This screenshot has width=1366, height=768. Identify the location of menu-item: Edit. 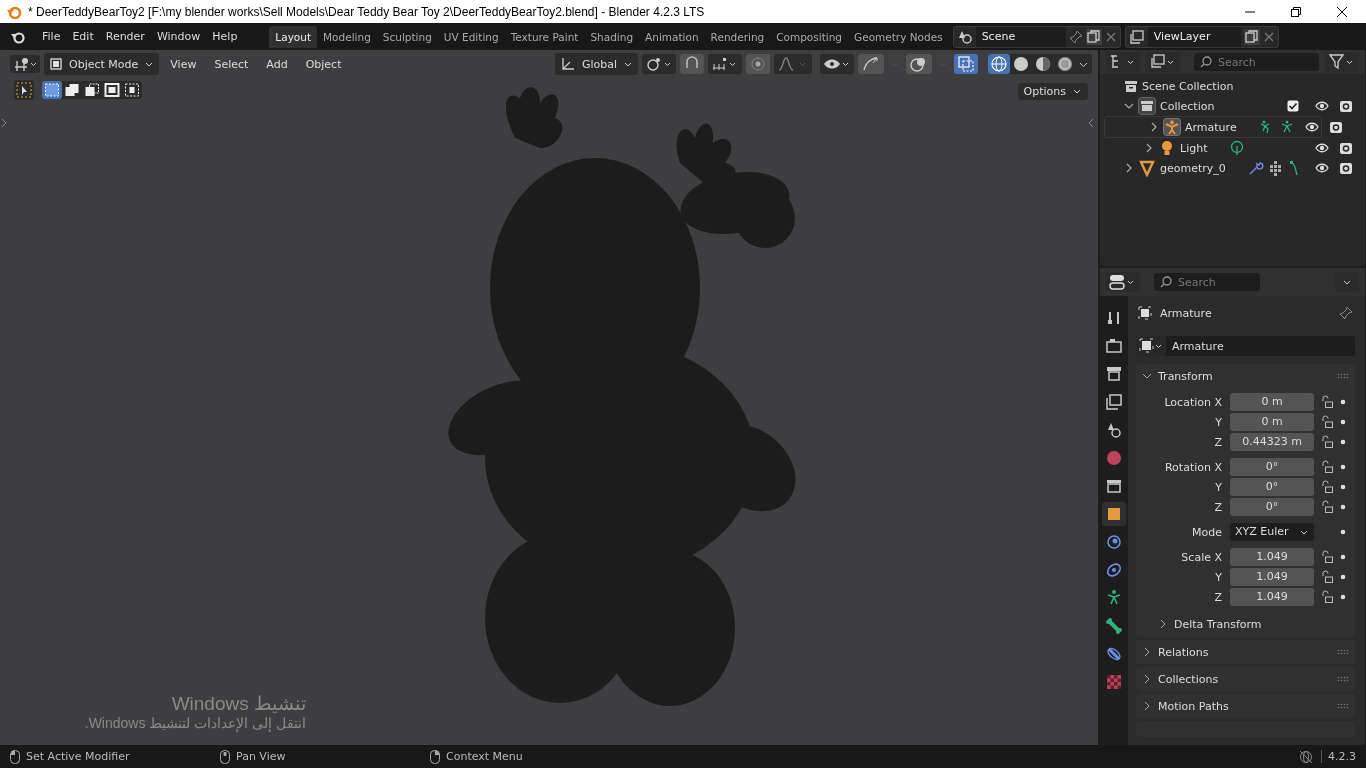
(83, 36).